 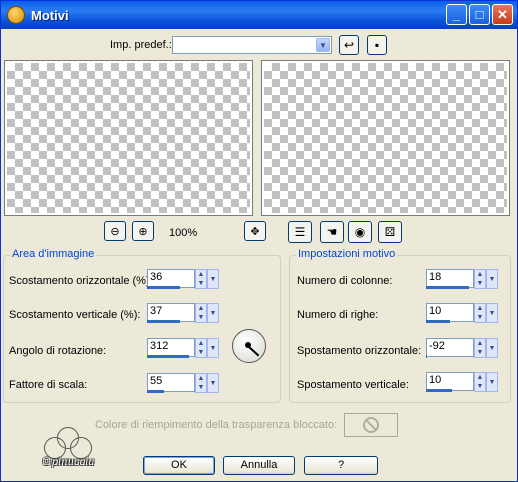 I want to click on zoom-in-icon: ⊕, so click(x=143, y=231).